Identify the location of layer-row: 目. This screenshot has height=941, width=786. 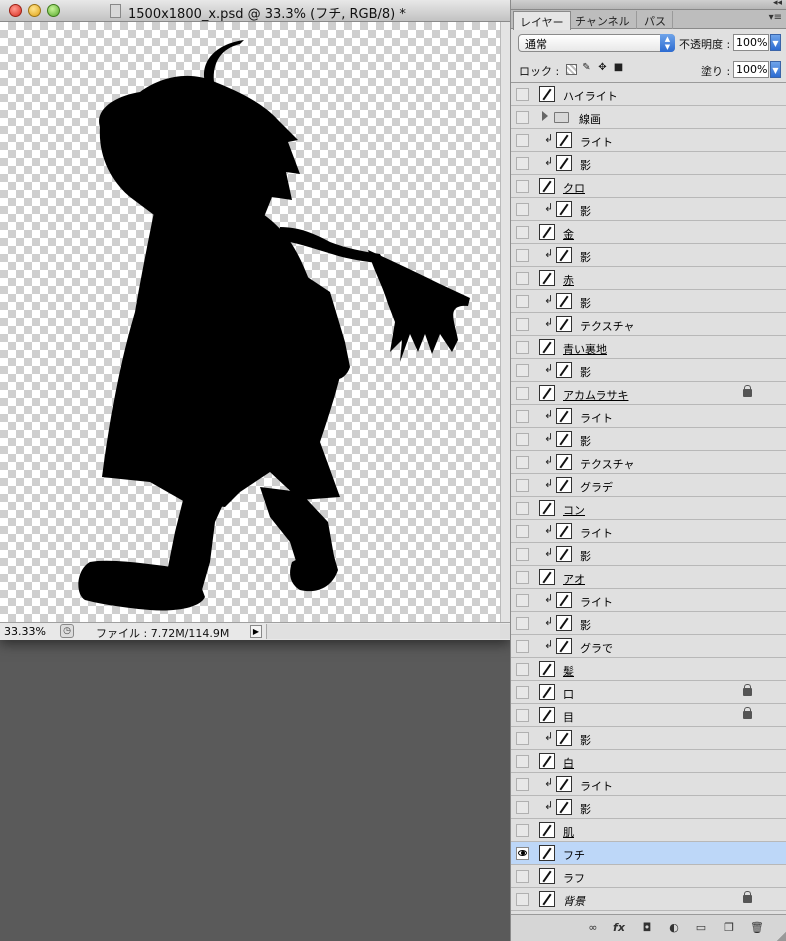
(648, 715).